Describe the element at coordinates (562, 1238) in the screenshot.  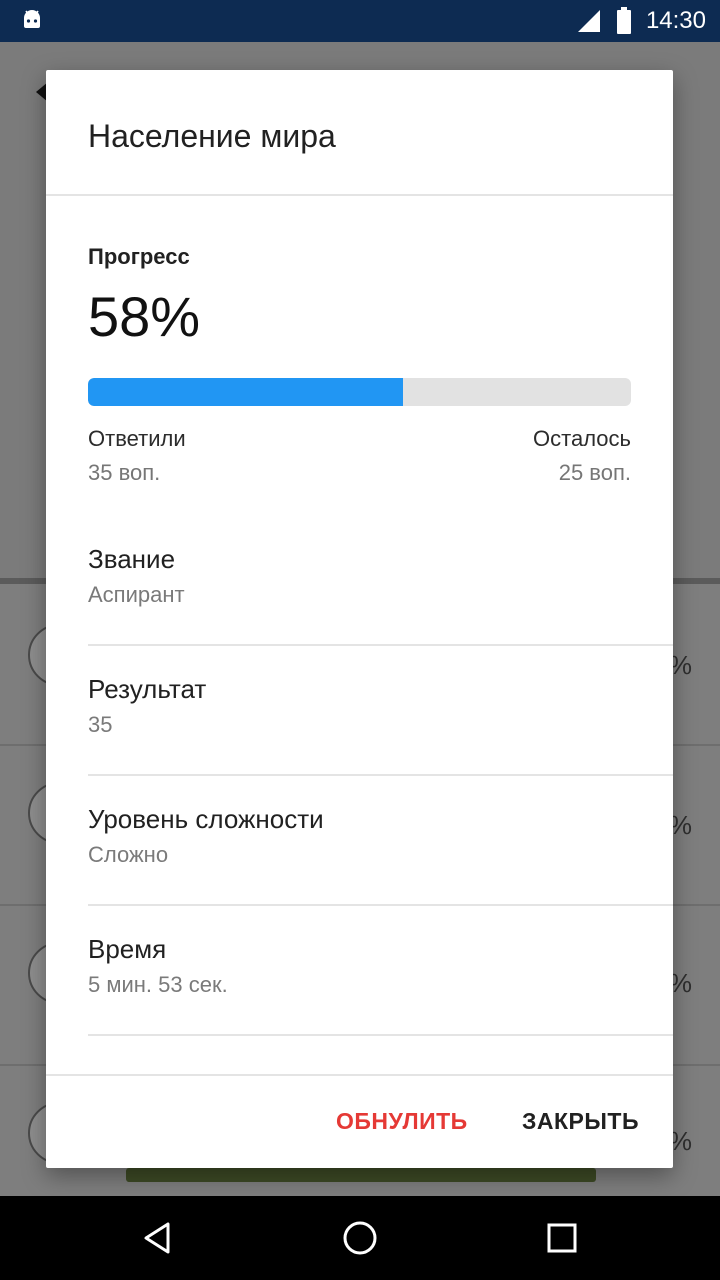
I see `recents-icon` at that location.